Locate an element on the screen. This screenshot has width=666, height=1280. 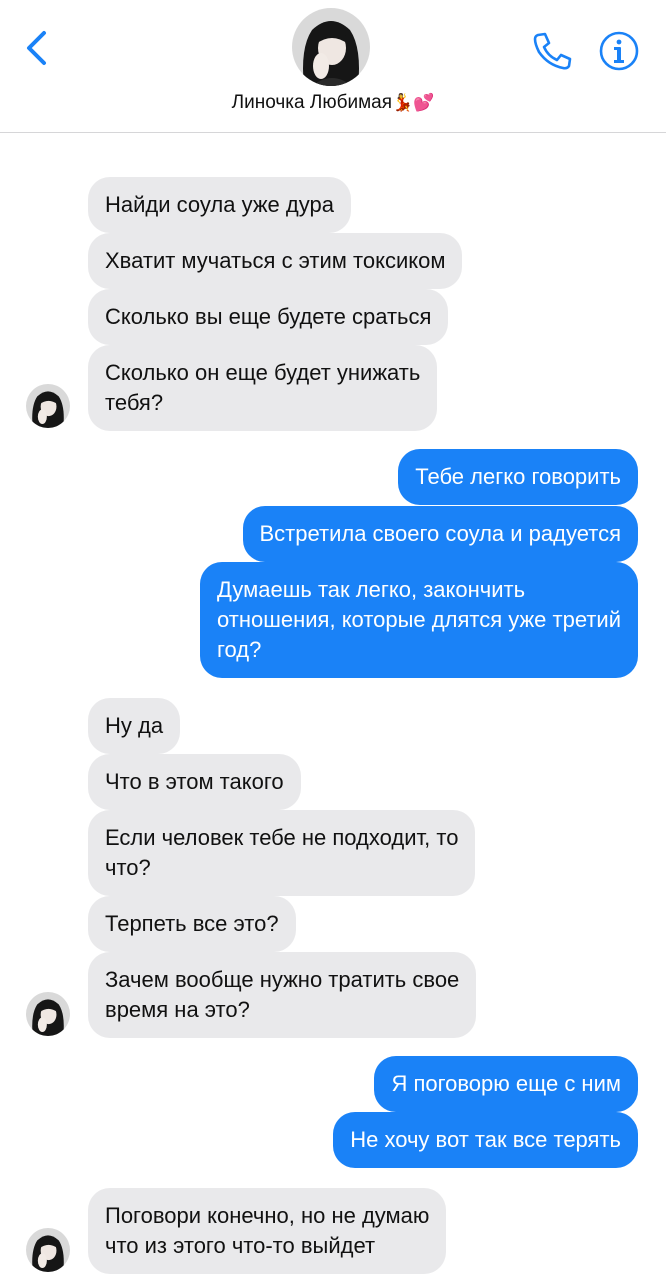
message-bubble-incoming: Терпеть все это? is located at coordinates (192, 924).